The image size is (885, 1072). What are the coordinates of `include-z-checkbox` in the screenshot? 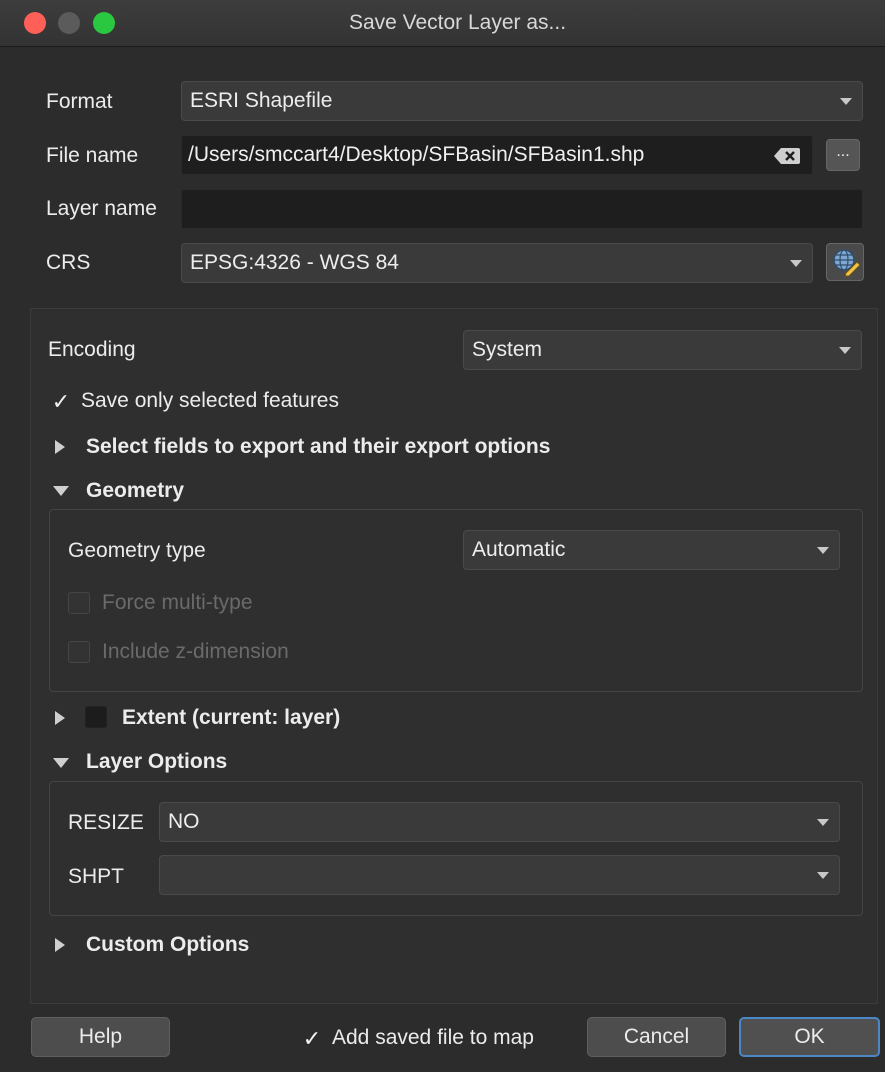 It's located at (79, 652).